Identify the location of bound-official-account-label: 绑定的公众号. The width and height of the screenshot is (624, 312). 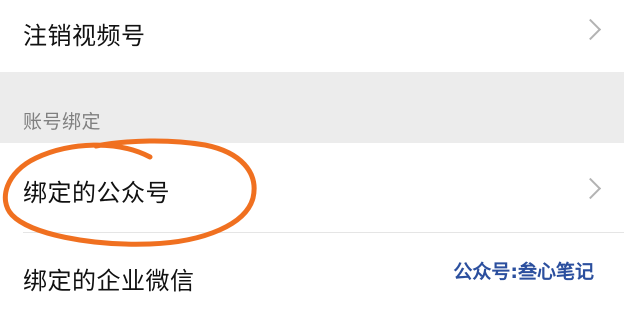
(96, 193).